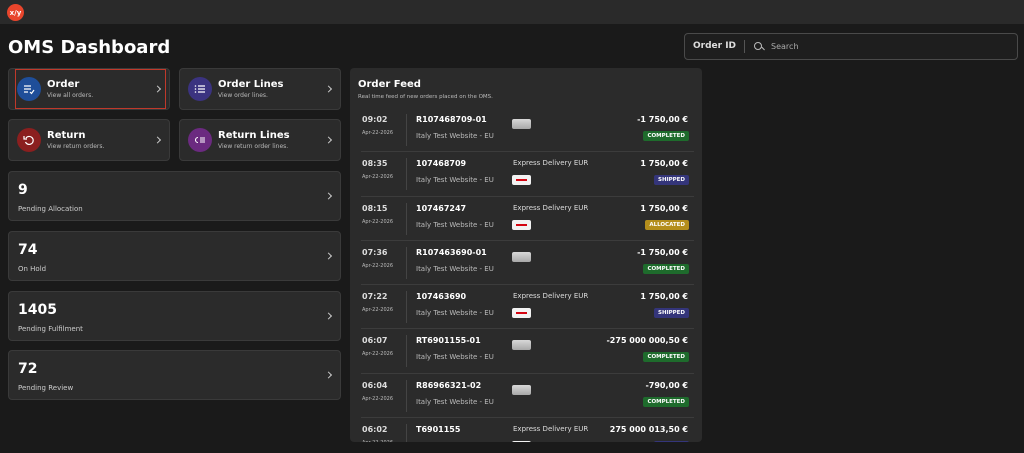 Image resolution: width=1024 pixels, height=453 pixels. What do you see at coordinates (551, 207) in the screenshot?
I see `carrier-name: Express Delivery EUR` at bounding box center [551, 207].